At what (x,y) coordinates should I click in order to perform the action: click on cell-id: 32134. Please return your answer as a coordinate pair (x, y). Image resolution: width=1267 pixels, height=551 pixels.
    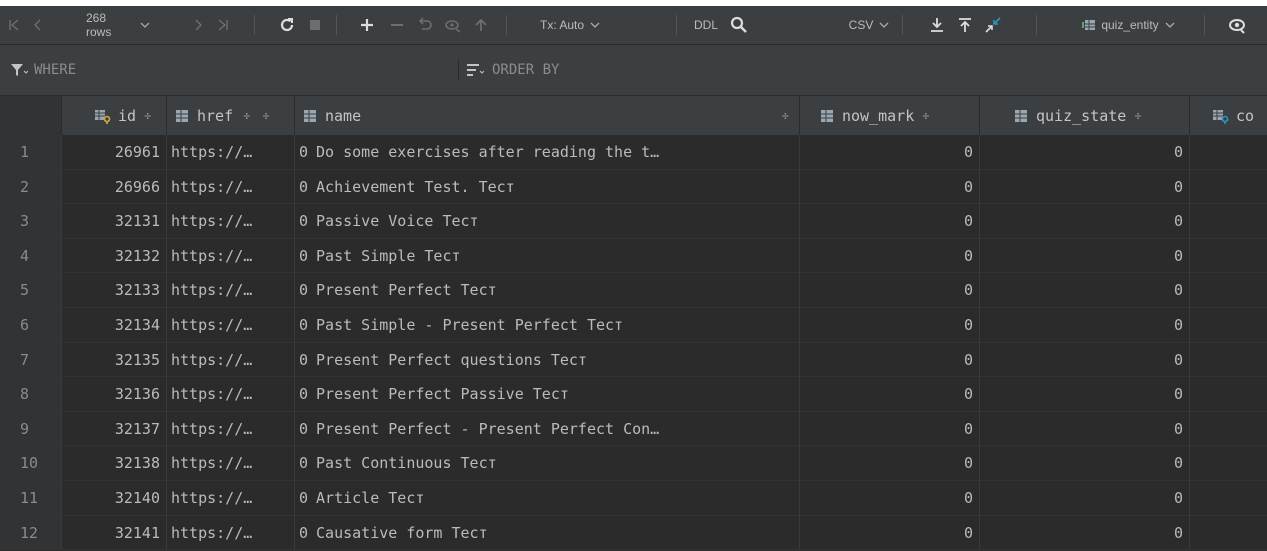
    Looking at the image, I should click on (114, 325).